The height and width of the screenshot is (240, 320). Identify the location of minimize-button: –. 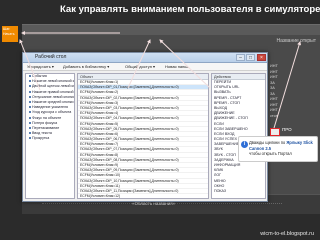
(240, 57).